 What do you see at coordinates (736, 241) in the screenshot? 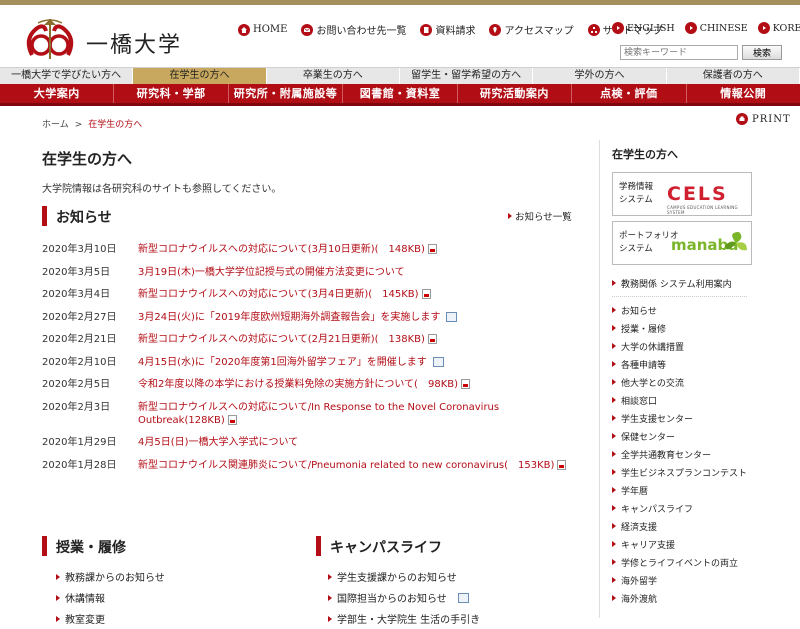
I see `manaba-leaf-icon` at bounding box center [736, 241].